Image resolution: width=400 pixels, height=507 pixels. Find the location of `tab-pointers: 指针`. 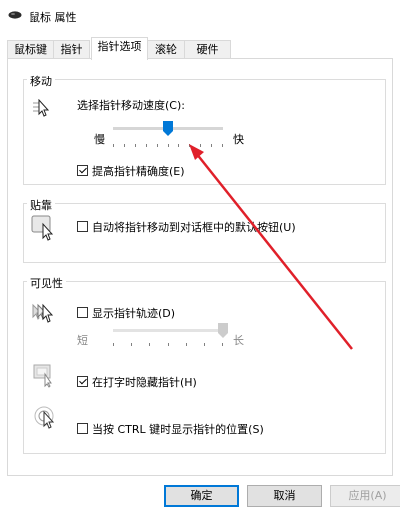

tab-pointers: 指针 is located at coordinates (71, 49).